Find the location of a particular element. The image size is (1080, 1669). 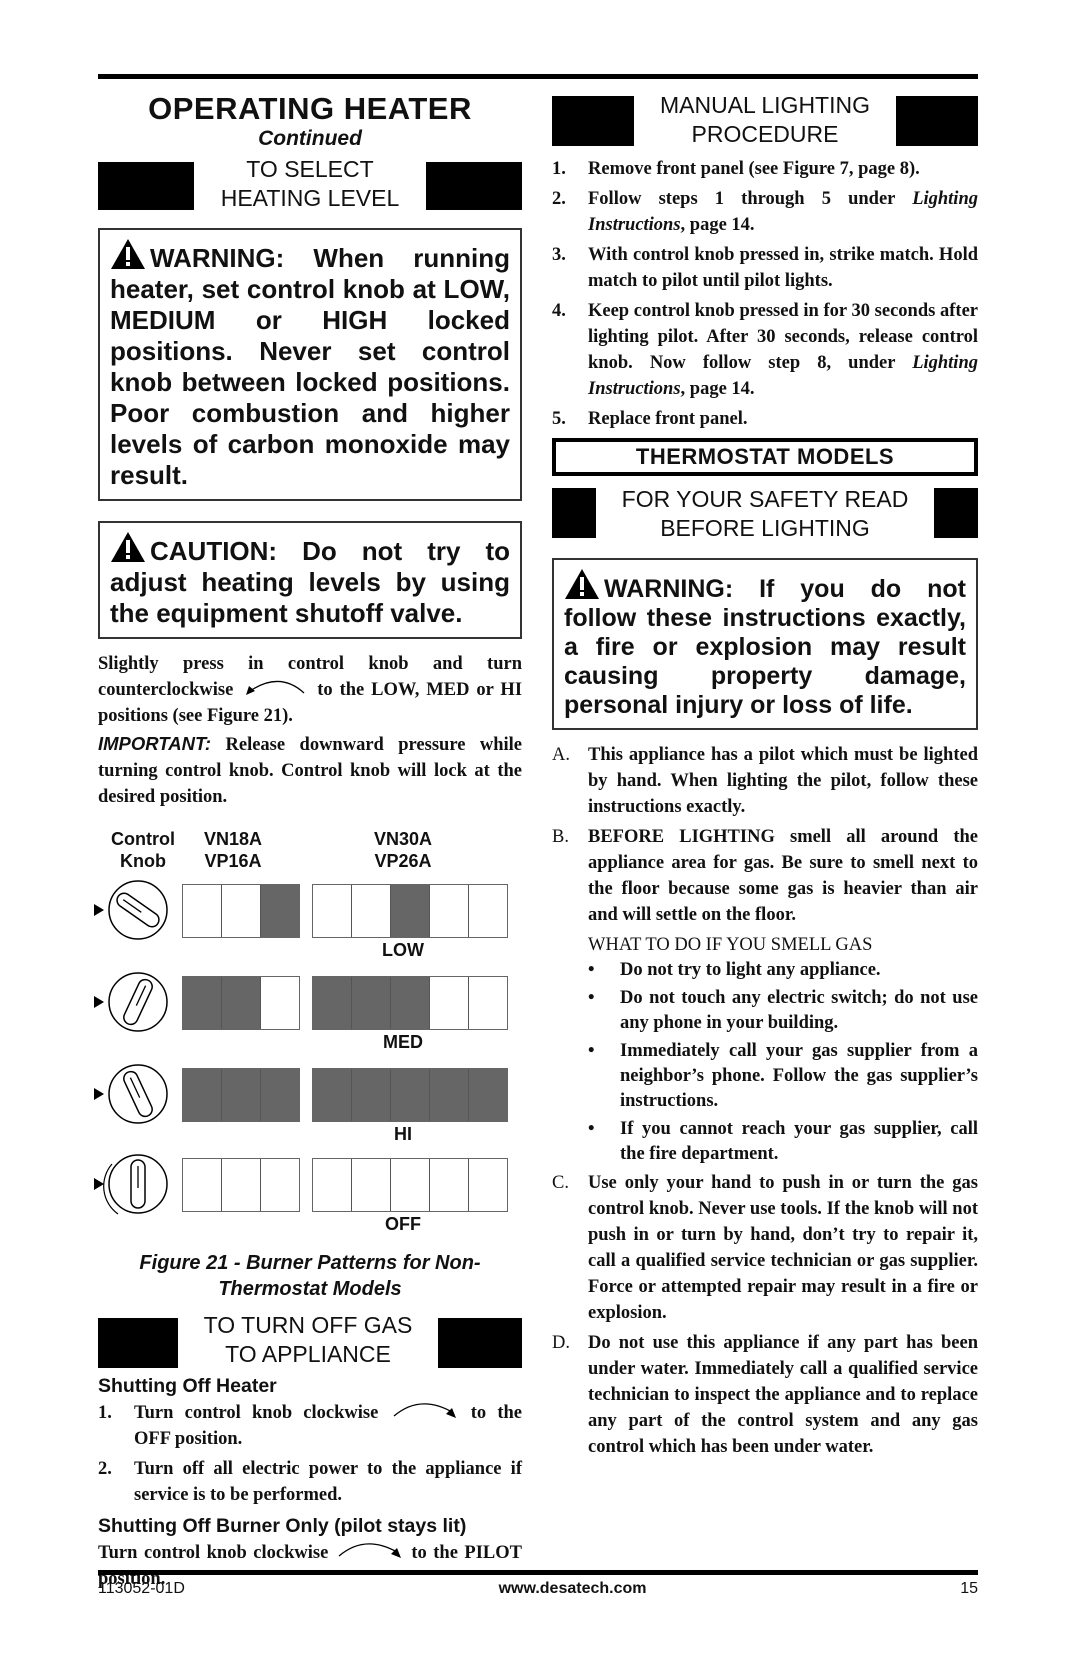

section-header-safety: FOR YOUR SAFETY READ BEFORE LIGHTING is located at coordinates (765, 514).